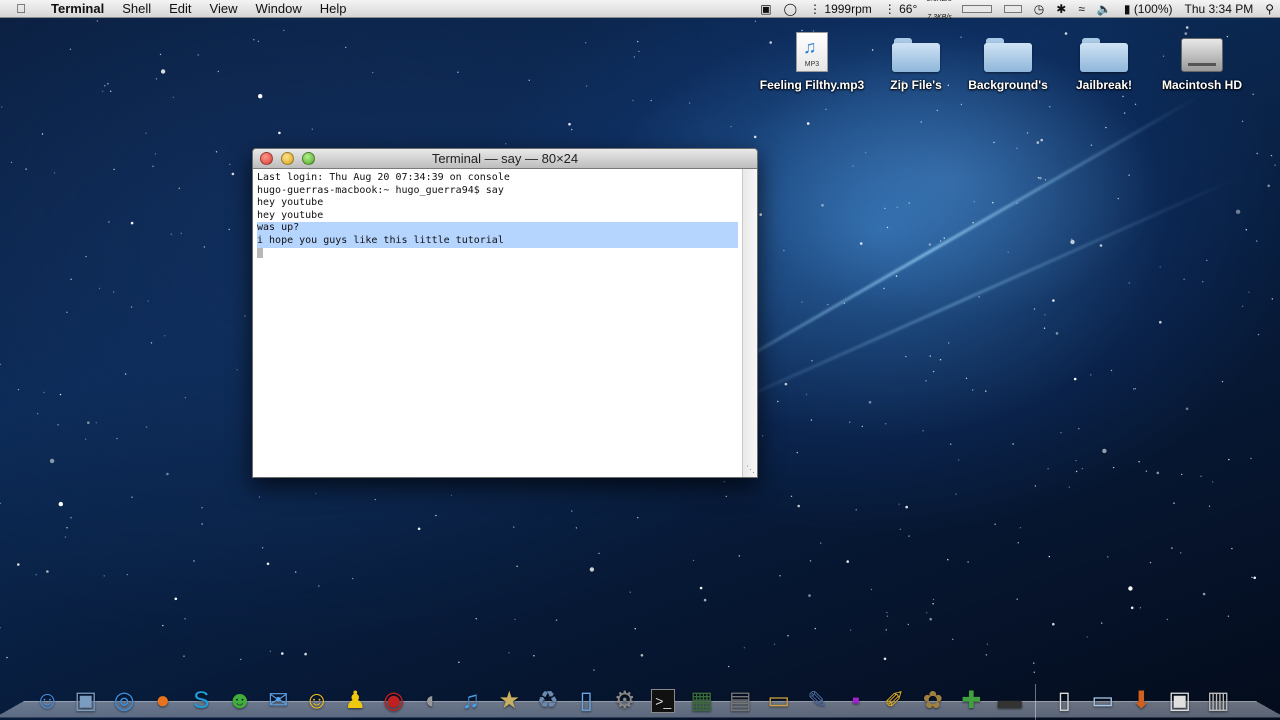 This screenshot has height=720, width=1280. What do you see at coordinates (1103, 701) in the screenshot?
I see `folder-dock-icon: ▭` at bounding box center [1103, 701].